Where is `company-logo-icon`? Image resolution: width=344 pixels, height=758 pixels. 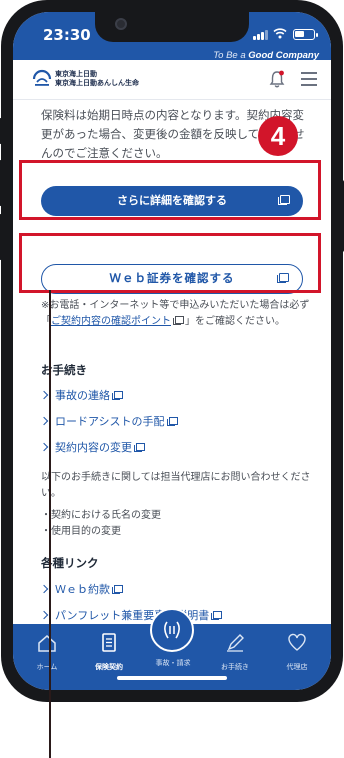
company-logo-icon is located at coordinates (42, 77).